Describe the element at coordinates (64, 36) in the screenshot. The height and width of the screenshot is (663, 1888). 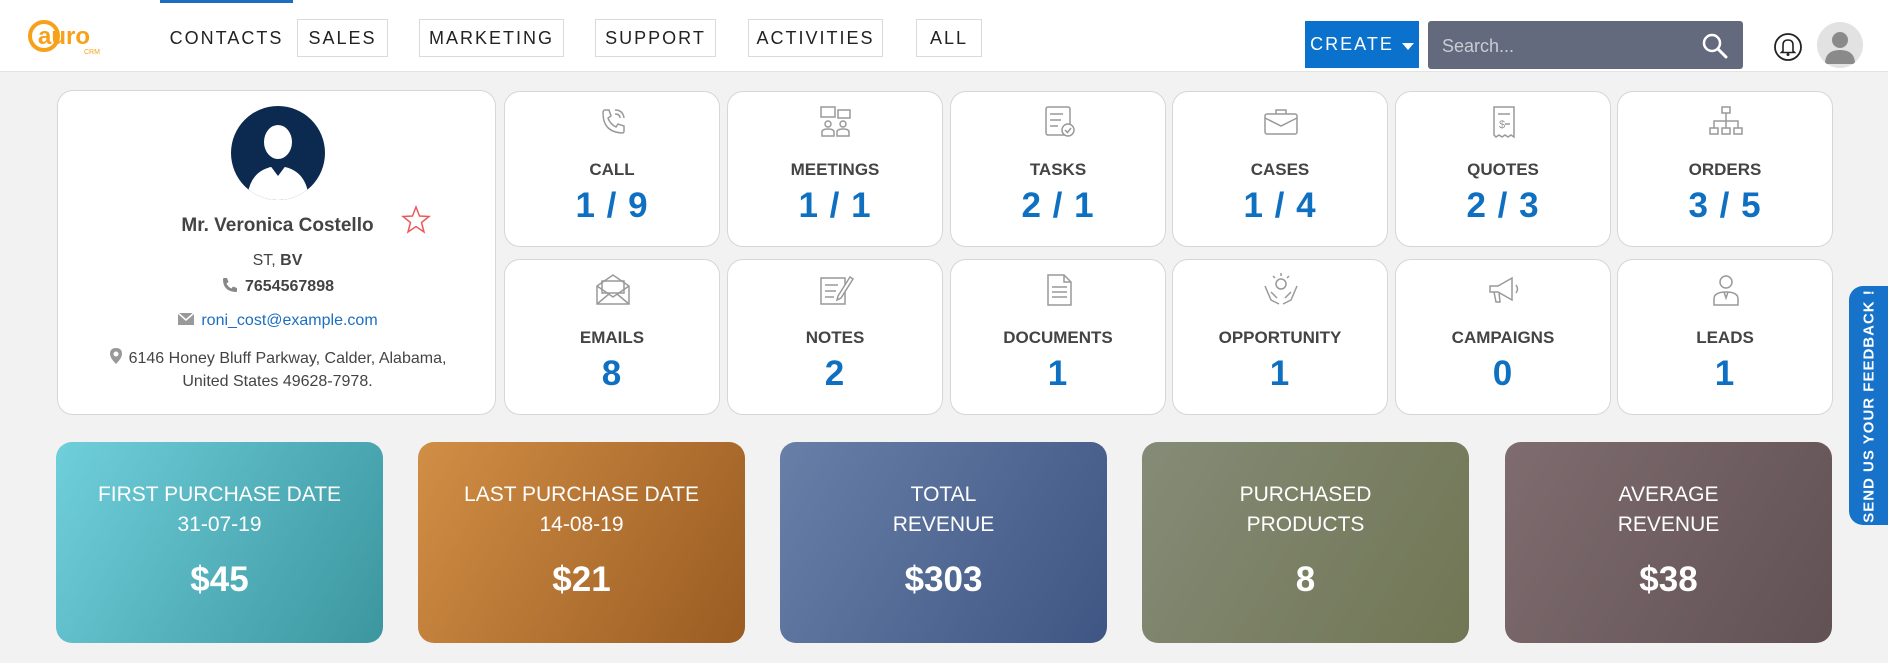
I see `svg-text: auro` at that location.